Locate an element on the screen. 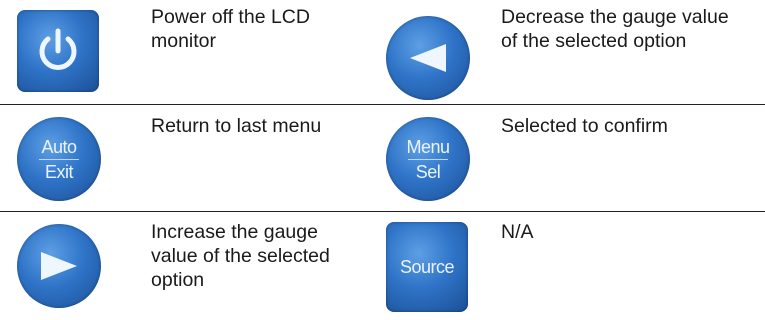 The width and height of the screenshot is (765, 320). auto-exit-icon: Auto Exit is located at coordinates (59, 159).